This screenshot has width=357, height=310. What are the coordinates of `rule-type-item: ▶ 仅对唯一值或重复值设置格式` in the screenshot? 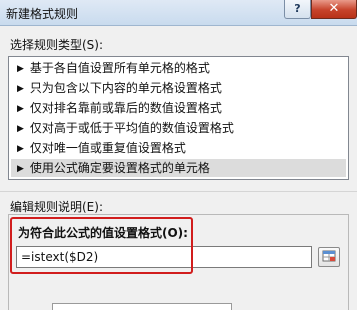 It's located at (178, 148).